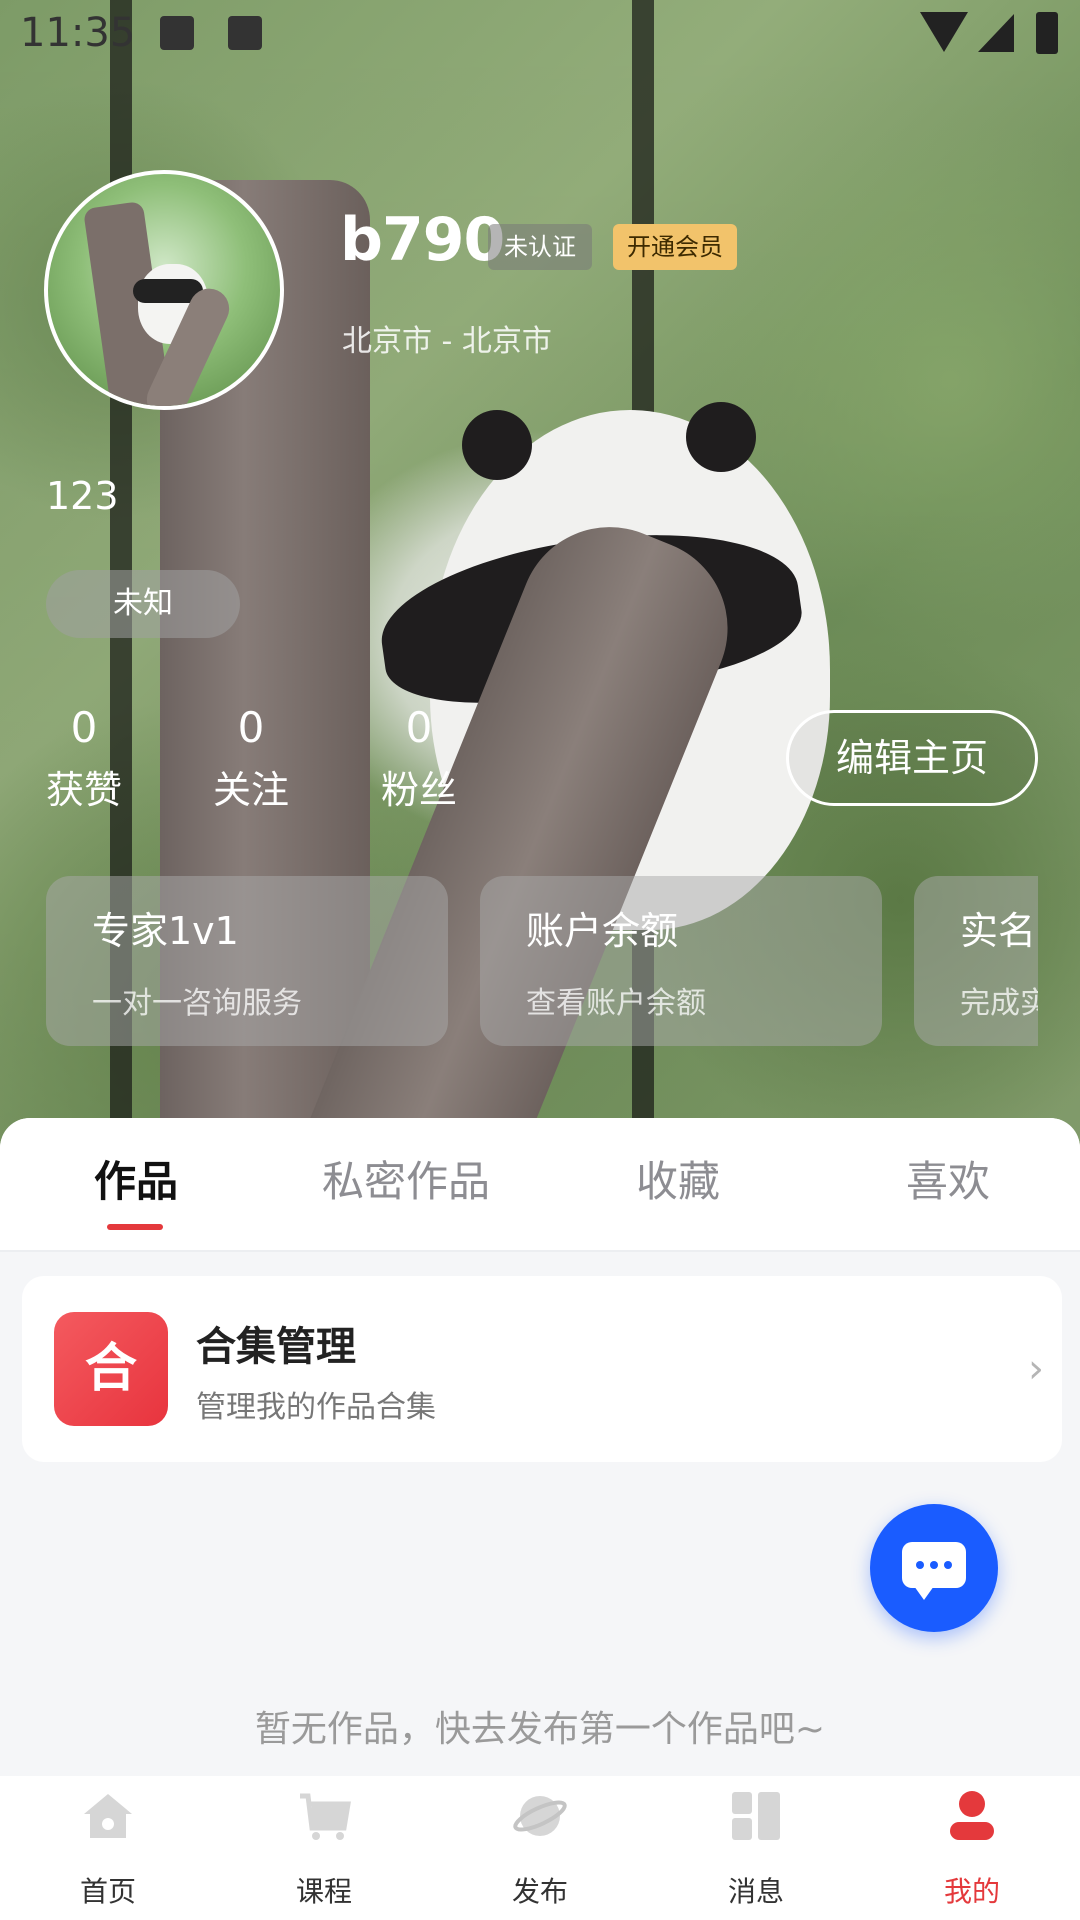 The image size is (1080, 1920). What do you see at coordinates (165, 931) in the screenshot?
I see `card-title: 专家1v1` at bounding box center [165, 931].